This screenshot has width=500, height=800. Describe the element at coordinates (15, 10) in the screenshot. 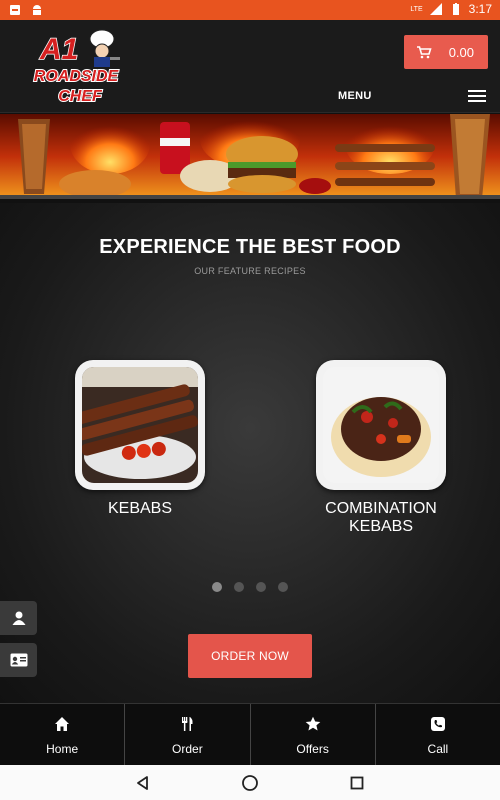

I see `notification-icon` at that location.